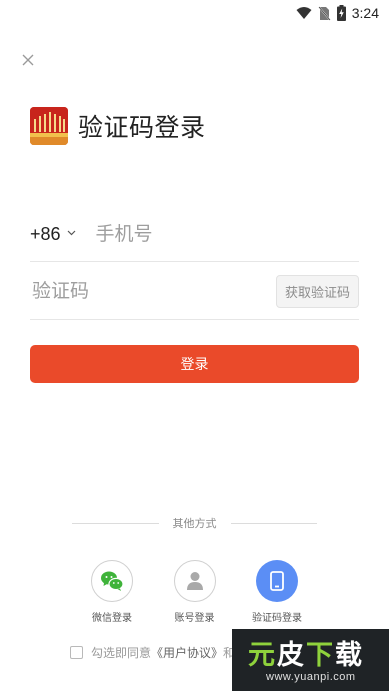 The width and height of the screenshot is (389, 691). I want to click on page-title: 验证码登录, so click(142, 127).